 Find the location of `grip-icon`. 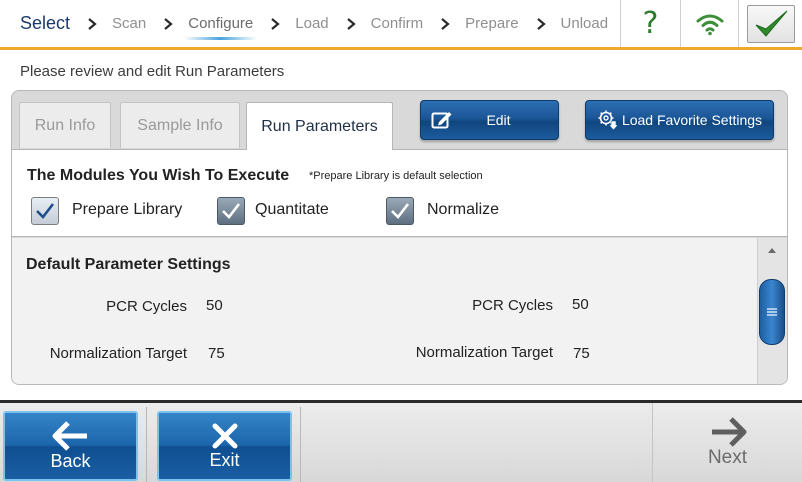

grip-icon is located at coordinates (772, 312).